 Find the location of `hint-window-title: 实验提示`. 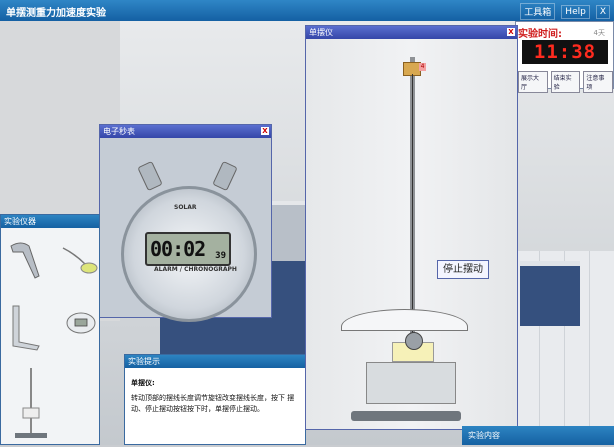

hint-window-title: 实验提示 is located at coordinates (215, 361).